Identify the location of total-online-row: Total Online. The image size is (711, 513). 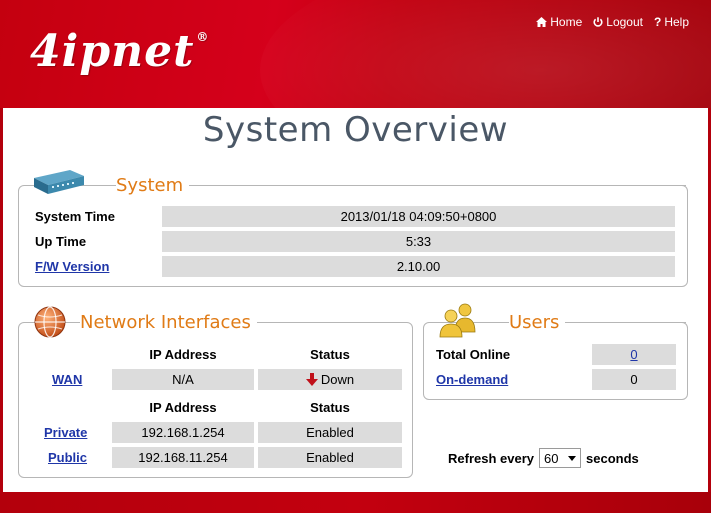
(473, 354).